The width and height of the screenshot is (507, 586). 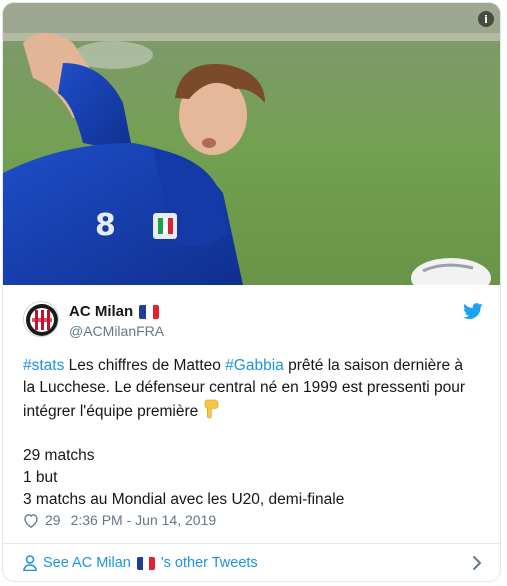 I want to click on author-name-row: AC Milan, so click(x=114, y=311).